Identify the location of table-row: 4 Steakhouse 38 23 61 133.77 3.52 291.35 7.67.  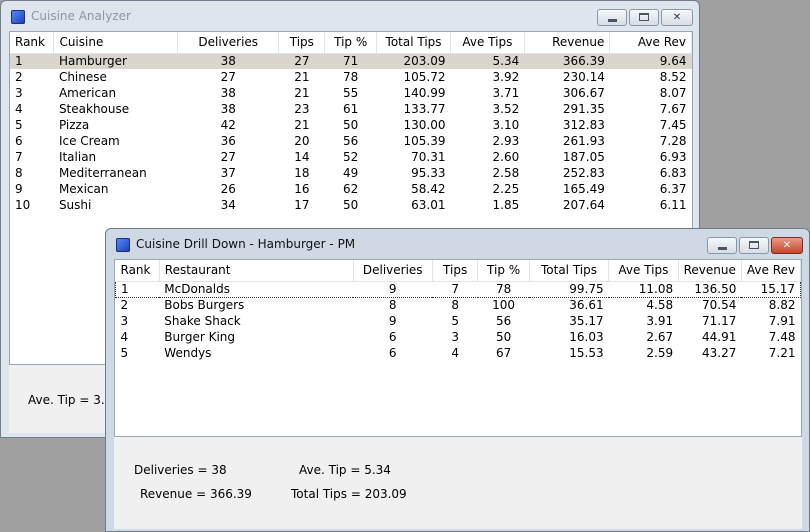
(351, 109).